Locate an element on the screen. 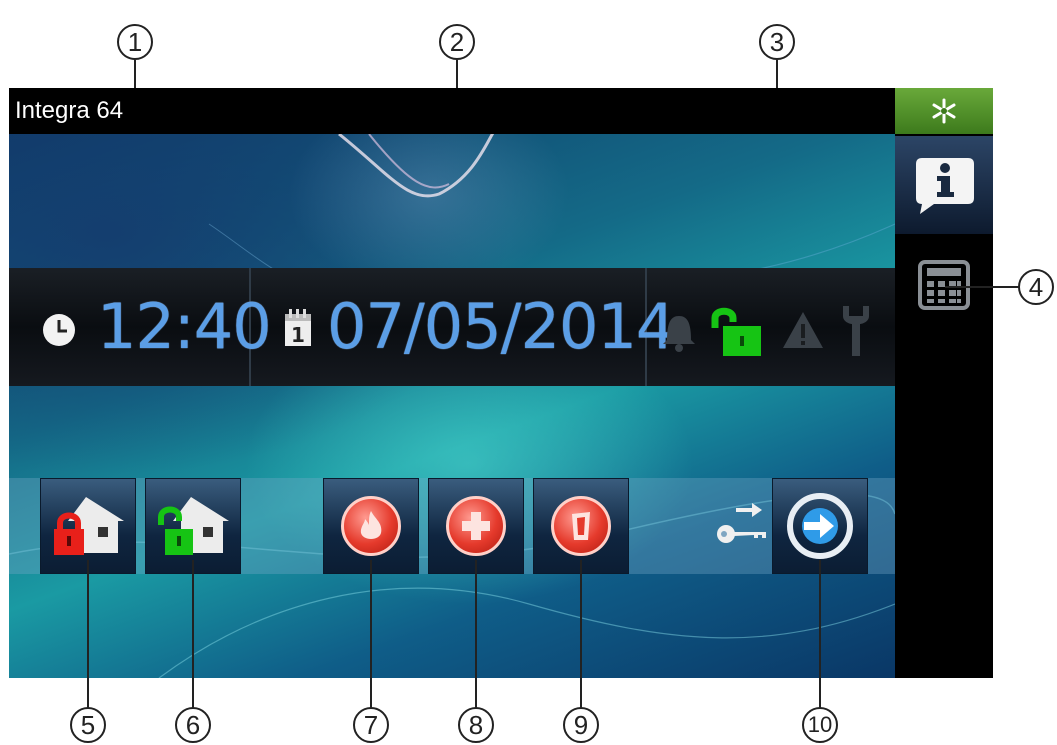  exit-ring is located at coordinates (820, 526).